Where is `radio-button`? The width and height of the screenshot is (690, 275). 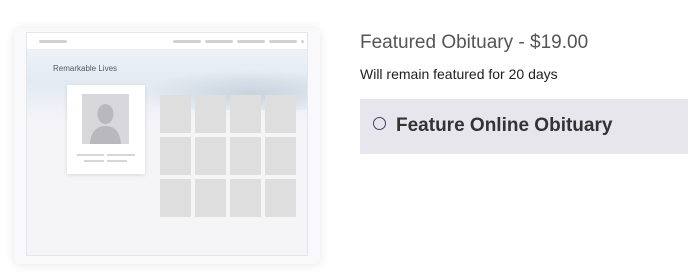
radio-button is located at coordinates (379, 123).